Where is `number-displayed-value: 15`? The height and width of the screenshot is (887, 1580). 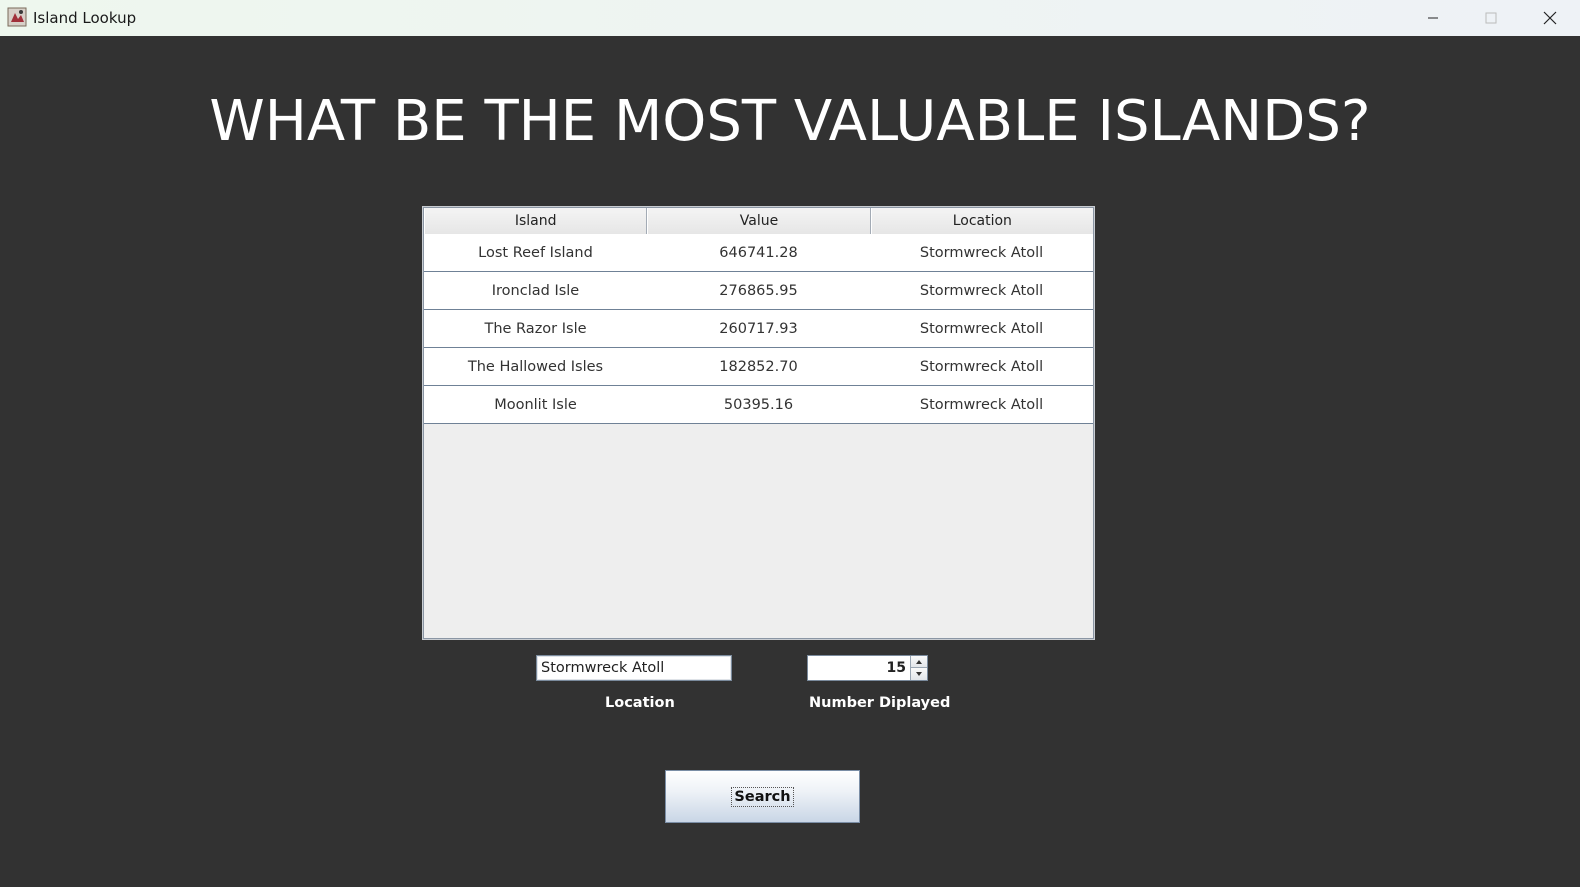
number-displayed-value: 15 is located at coordinates (859, 668).